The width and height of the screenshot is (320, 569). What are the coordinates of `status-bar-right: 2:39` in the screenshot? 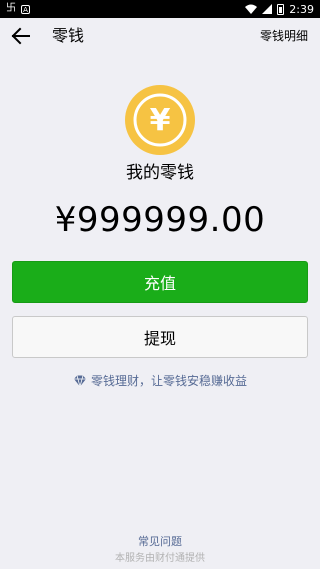 It's located at (279, 9).